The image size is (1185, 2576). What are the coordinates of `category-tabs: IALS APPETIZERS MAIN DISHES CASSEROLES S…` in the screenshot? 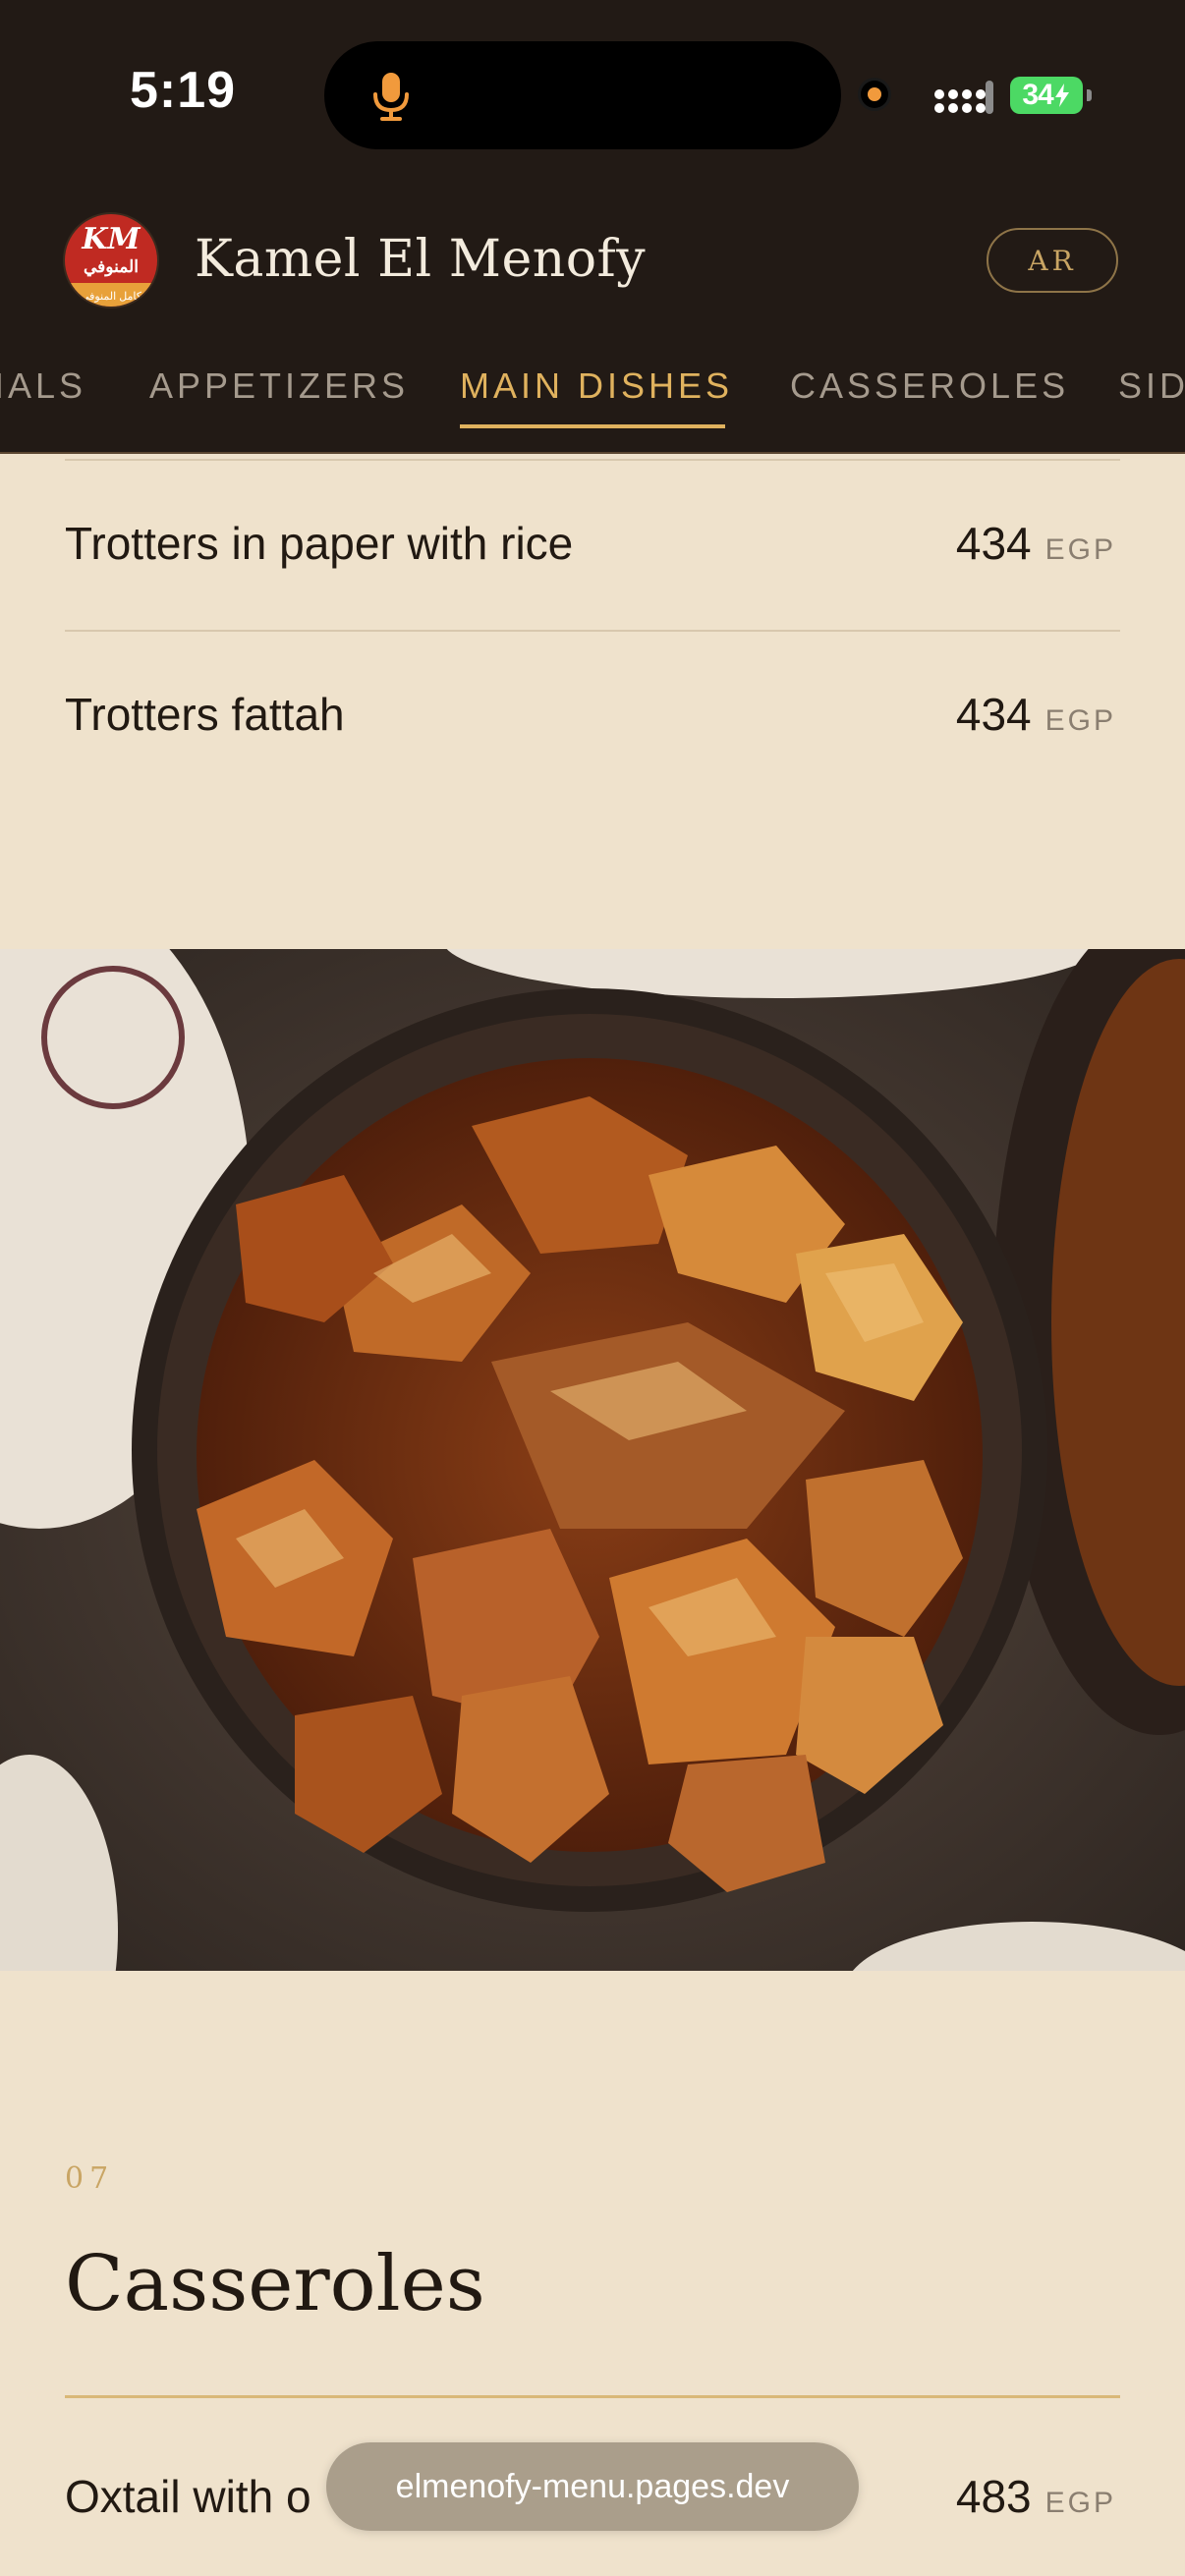 It's located at (592, 398).